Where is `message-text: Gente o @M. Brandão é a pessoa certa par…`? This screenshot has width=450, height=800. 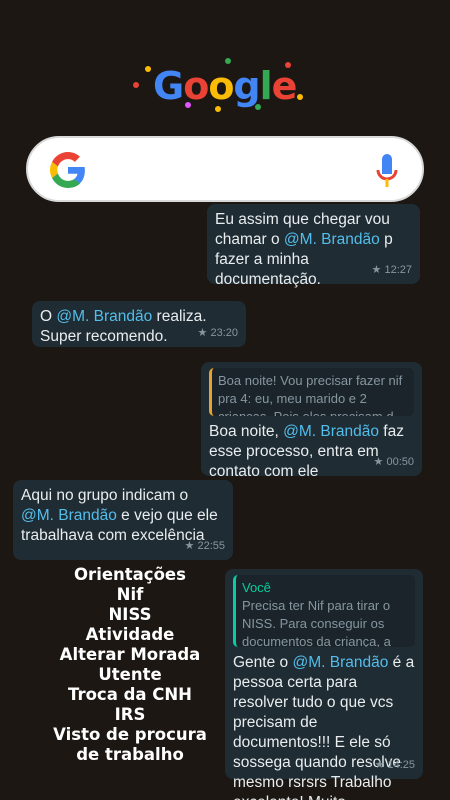 message-text: Gente o @M. Brandão é a pessoa certa par… is located at coordinates (324, 727).